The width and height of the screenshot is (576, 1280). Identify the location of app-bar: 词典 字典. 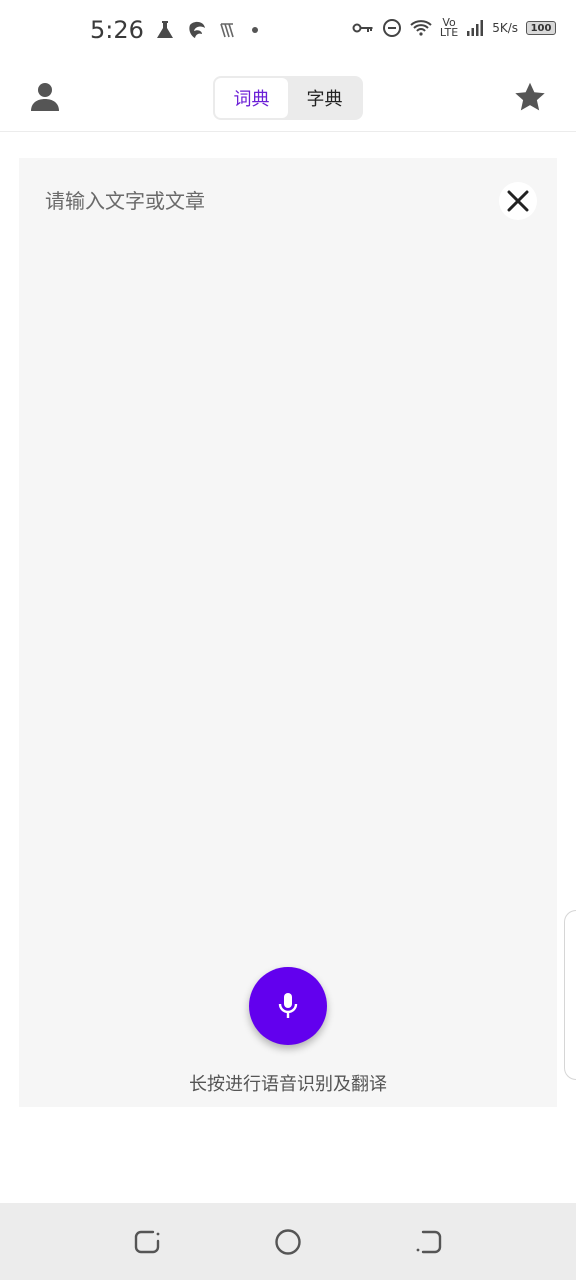
(288, 98).